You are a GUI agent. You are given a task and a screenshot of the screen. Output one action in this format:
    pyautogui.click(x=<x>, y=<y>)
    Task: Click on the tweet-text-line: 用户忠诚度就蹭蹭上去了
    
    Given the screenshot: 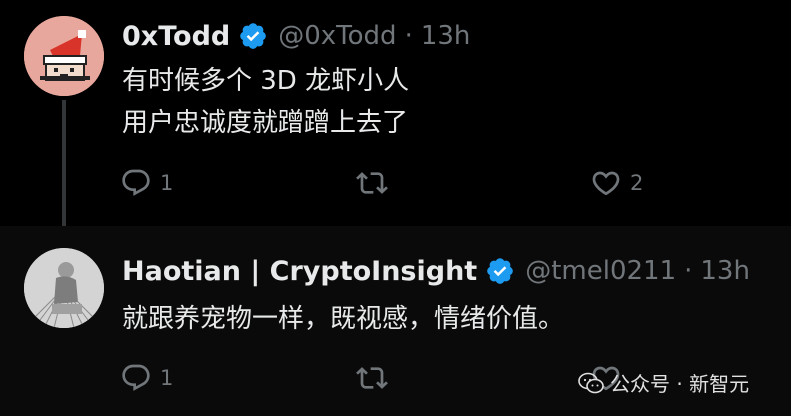 What is the action you would take?
    pyautogui.click(x=265, y=123)
    